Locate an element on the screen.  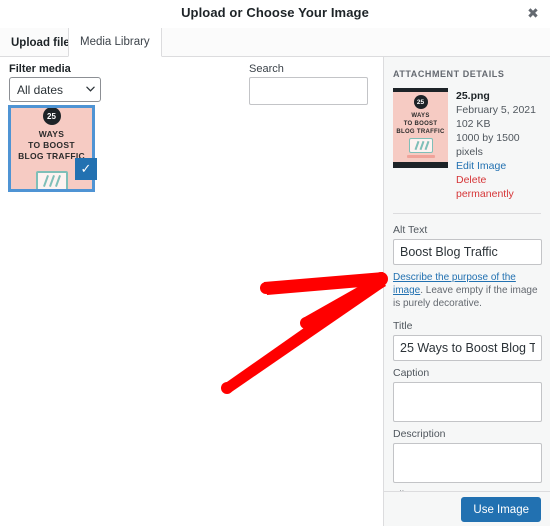
preview-text: WAYS TO BOOST BLOG TRAFFIC is located at coordinates (420, 124).